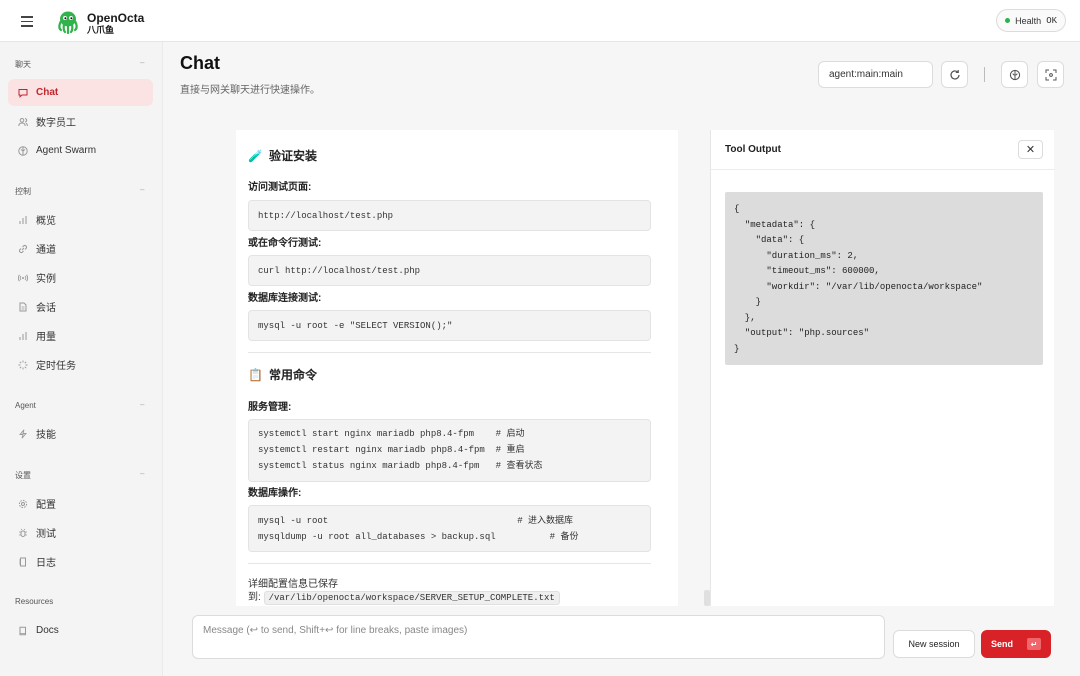 Image resolution: width=1080 pixels, height=676 pixels. Describe the element at coordinates (46, 279) in the screenshot. I see `sidebar-item-label: 实例` at that location.